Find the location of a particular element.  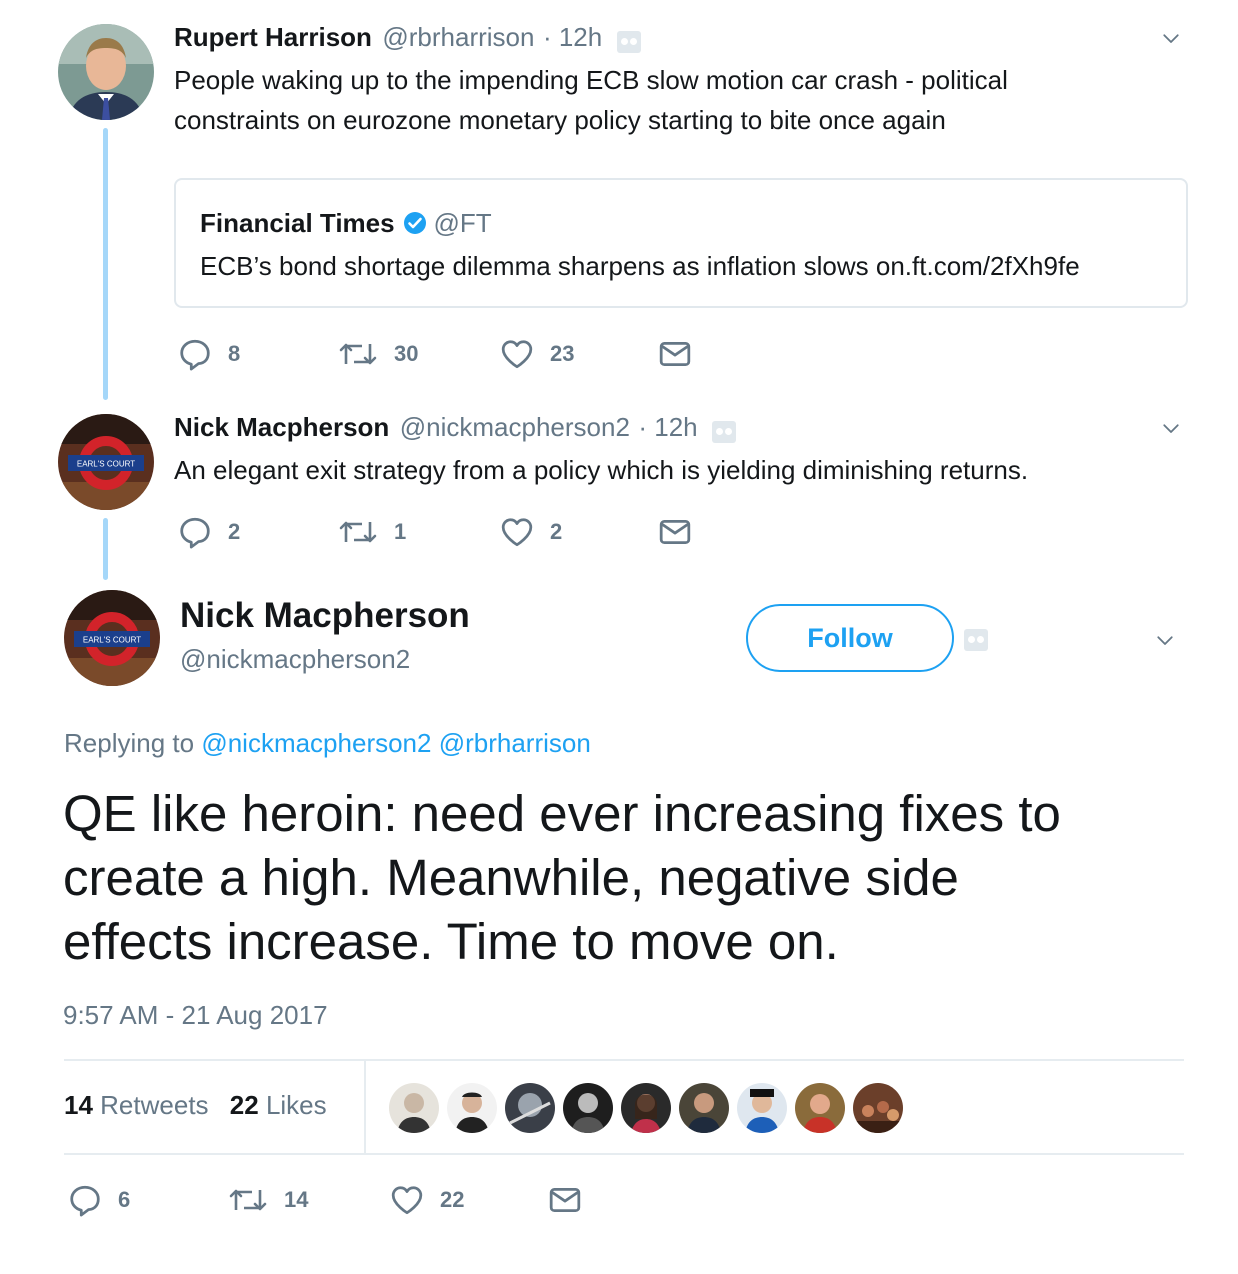

likes-stat-count: 22 is located at coordinates (244, 1105).